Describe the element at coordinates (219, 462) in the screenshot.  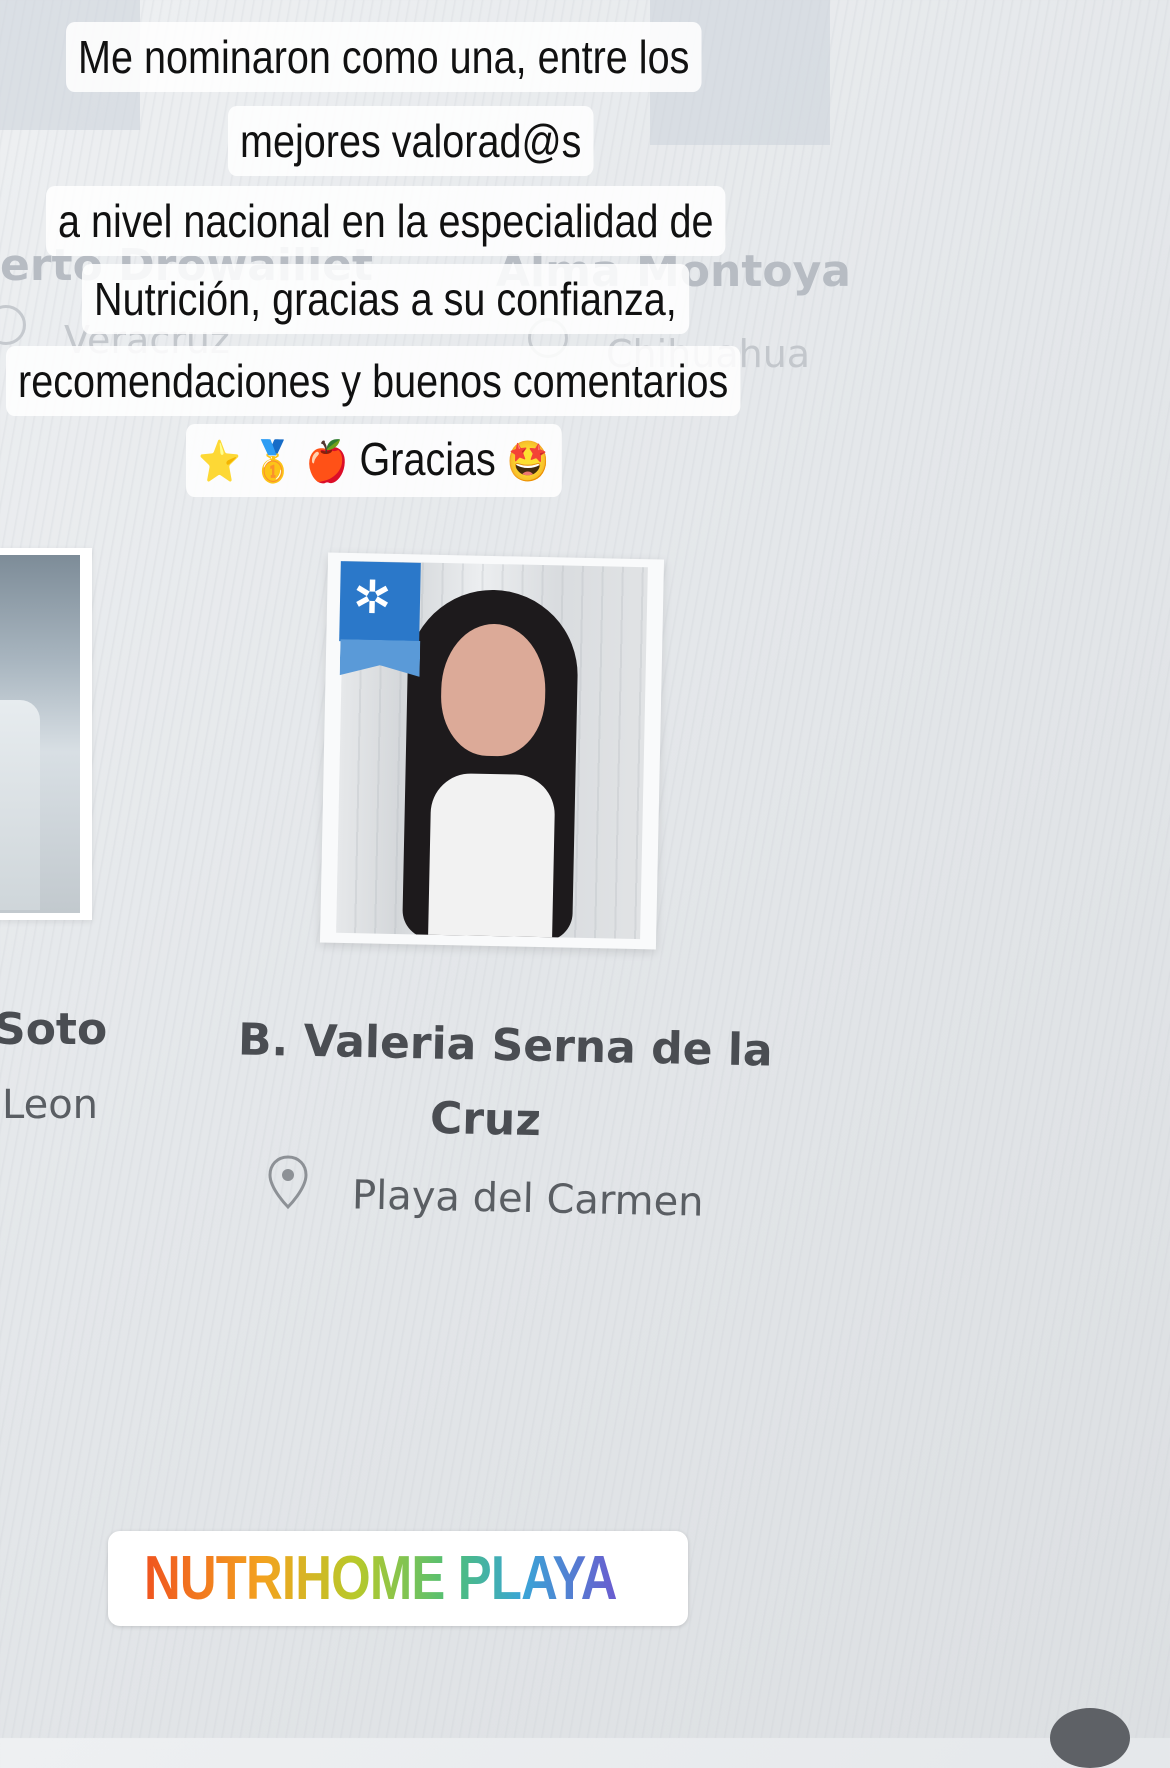
I see `star-icon: ⭐` at that location.